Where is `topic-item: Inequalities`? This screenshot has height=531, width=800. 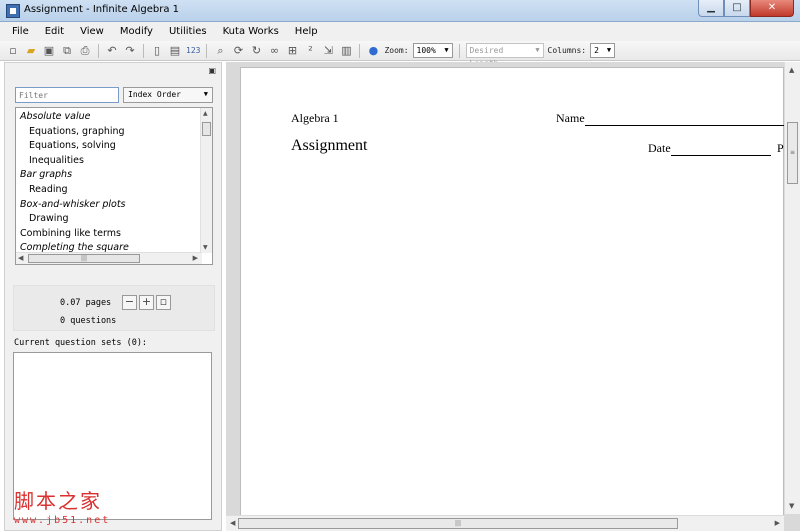 topic-item: Inequalities is located at coordinates (109, 161).